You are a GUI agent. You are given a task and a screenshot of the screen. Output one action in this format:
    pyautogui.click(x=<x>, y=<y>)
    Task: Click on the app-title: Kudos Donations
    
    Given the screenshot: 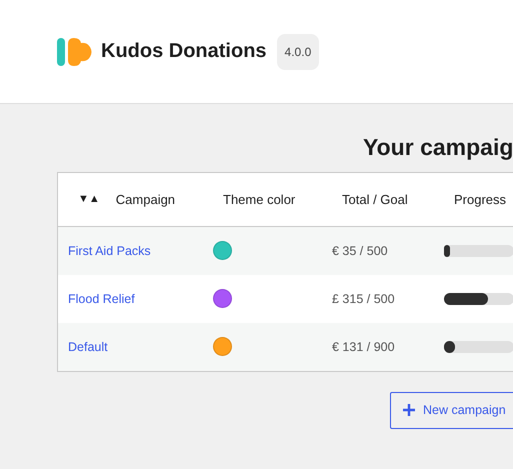 What is the action you would take?
    pyautogui.click(x=184, y=51)
    